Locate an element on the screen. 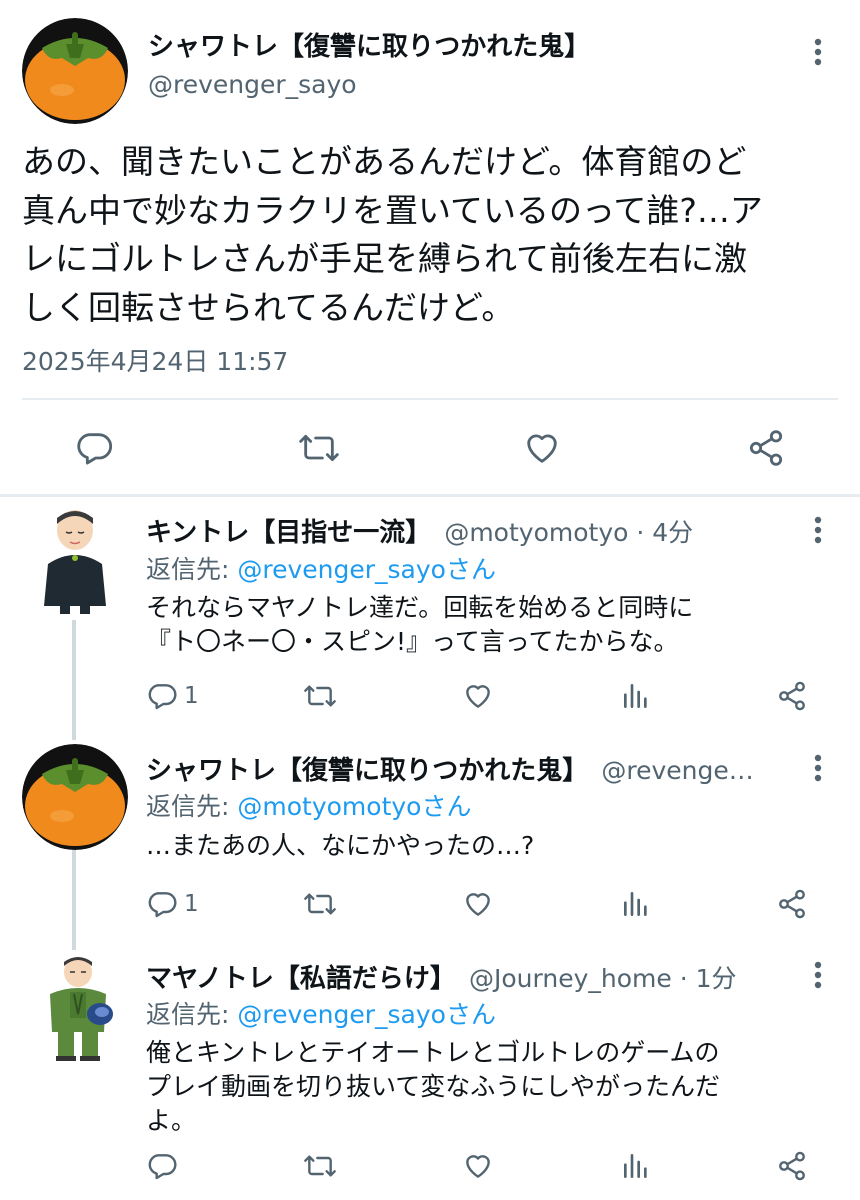 This screenshot has width=860, height=1200. reply-header: キントレ【目指せ一流】 @motyomotyo · 4分 is located at coordinates (419, 530).